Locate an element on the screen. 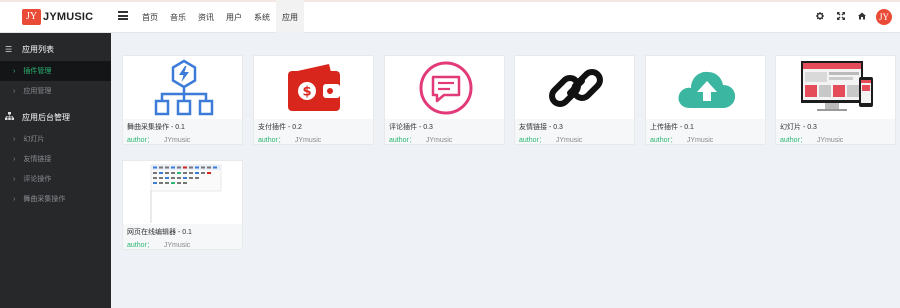  plugin-title: 评论插件 - 0.3 is located at coordinates (411, 127).